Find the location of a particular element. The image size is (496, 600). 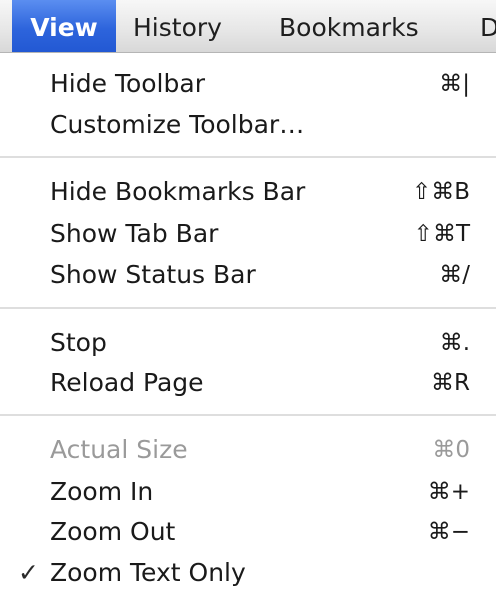

menu-item-label: Zoom Text Only is located at coordinates (148, 572).